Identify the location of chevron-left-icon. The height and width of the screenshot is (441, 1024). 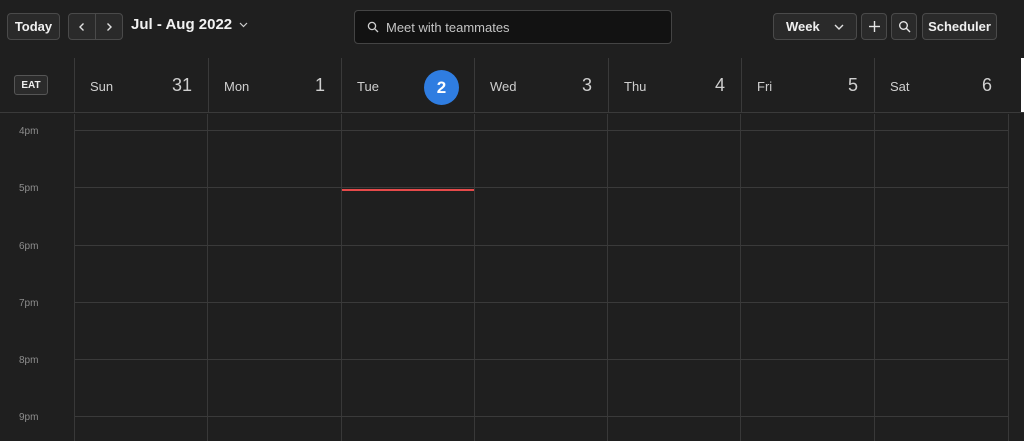
(81, 26).